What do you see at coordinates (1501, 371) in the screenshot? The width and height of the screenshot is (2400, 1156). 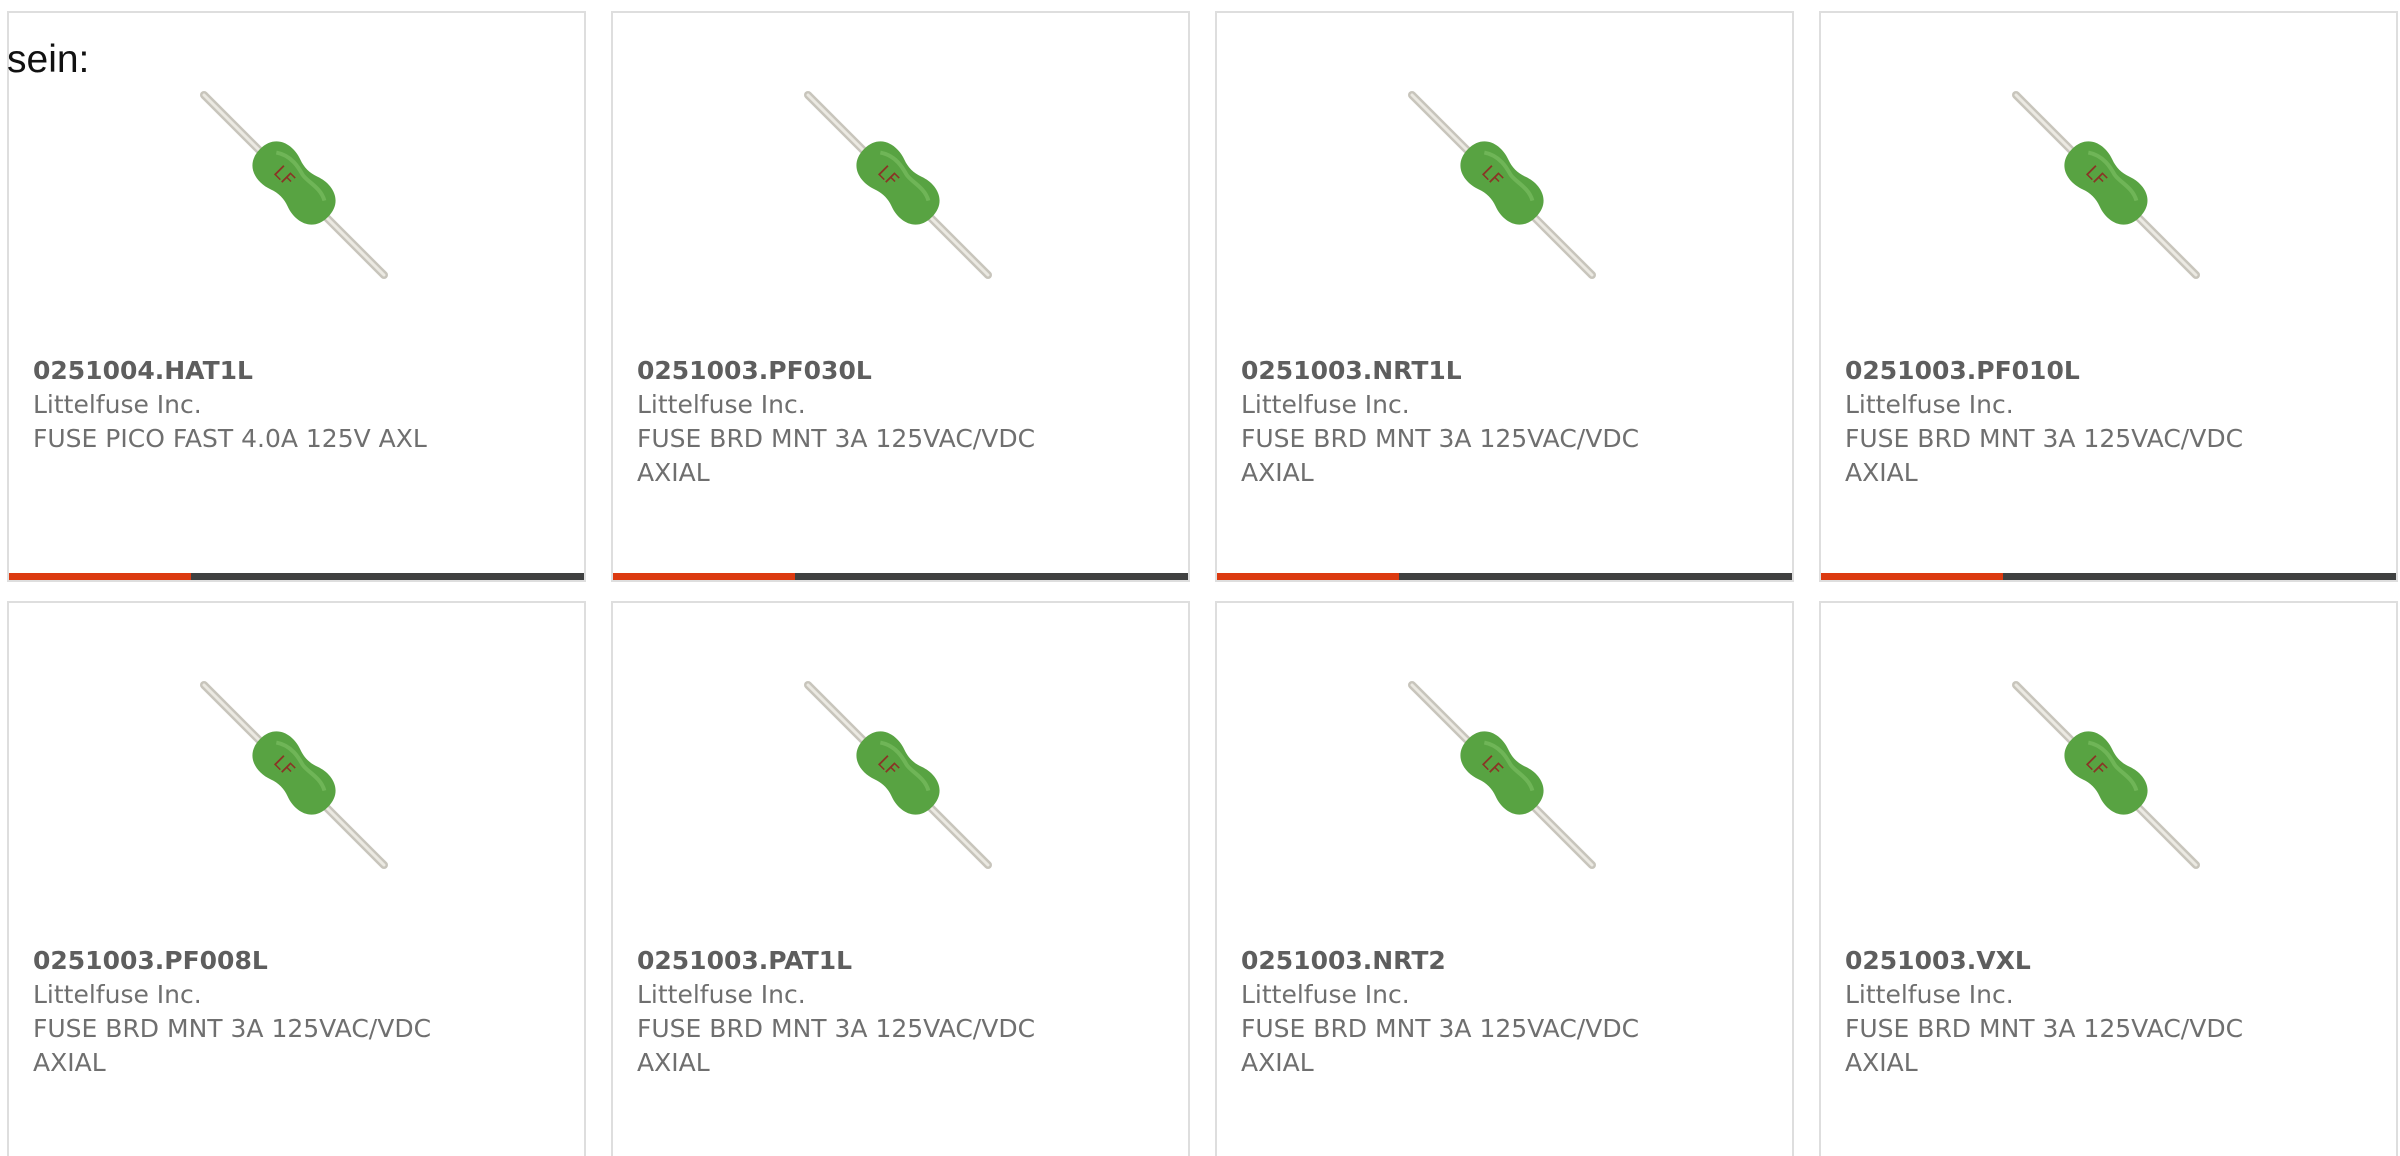 I see `part-number-link: 0251003.NRT1L` at bounding box center [1501, 371].